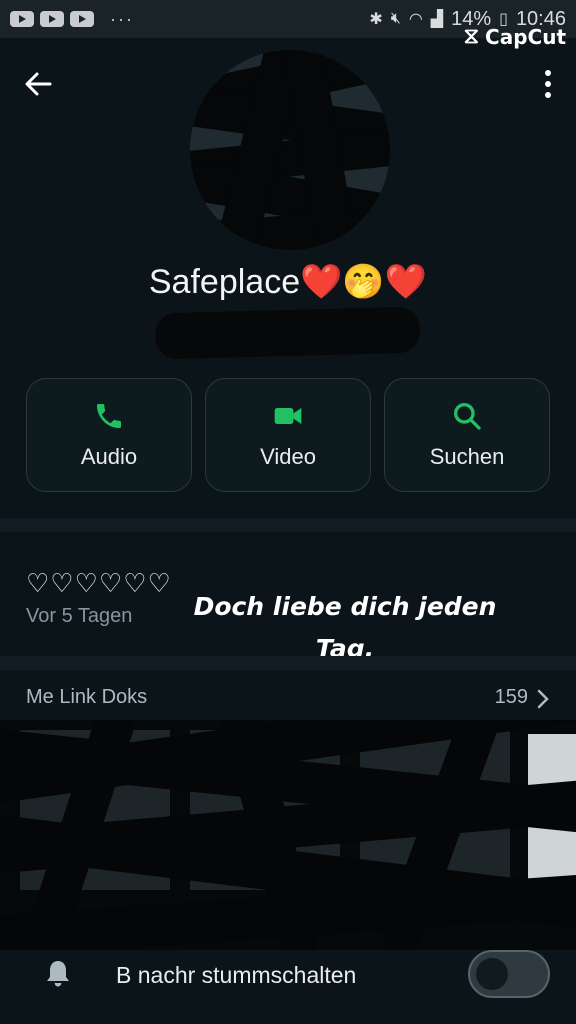 This screenshot has width=576, height=1024. Describe the element at coordinates (543, 699) in the screenshot. I see `chevron-right-icon` at that location.